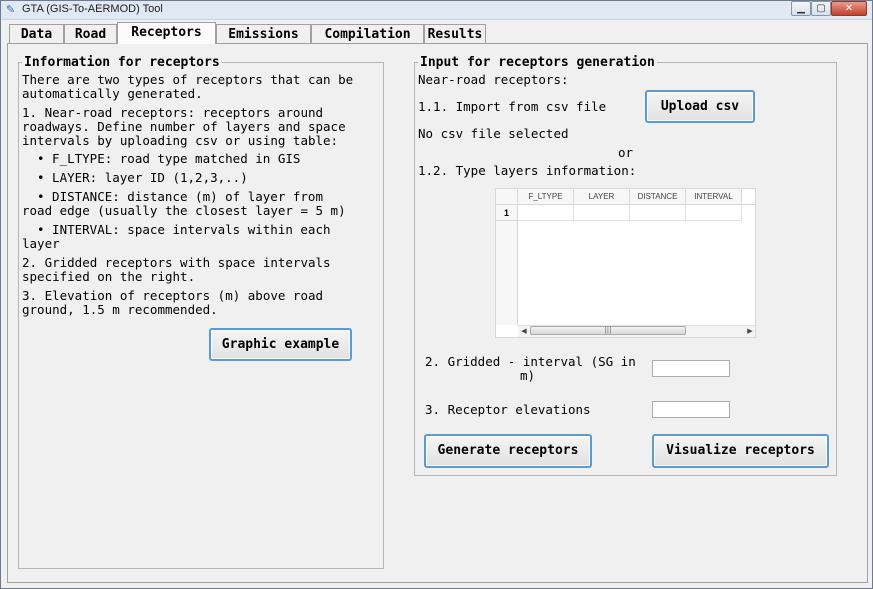  What do you see at coordinates (112, 93) in the screenshot?
I see `info-line: automatically generated.` at bounding box center [112, 93].